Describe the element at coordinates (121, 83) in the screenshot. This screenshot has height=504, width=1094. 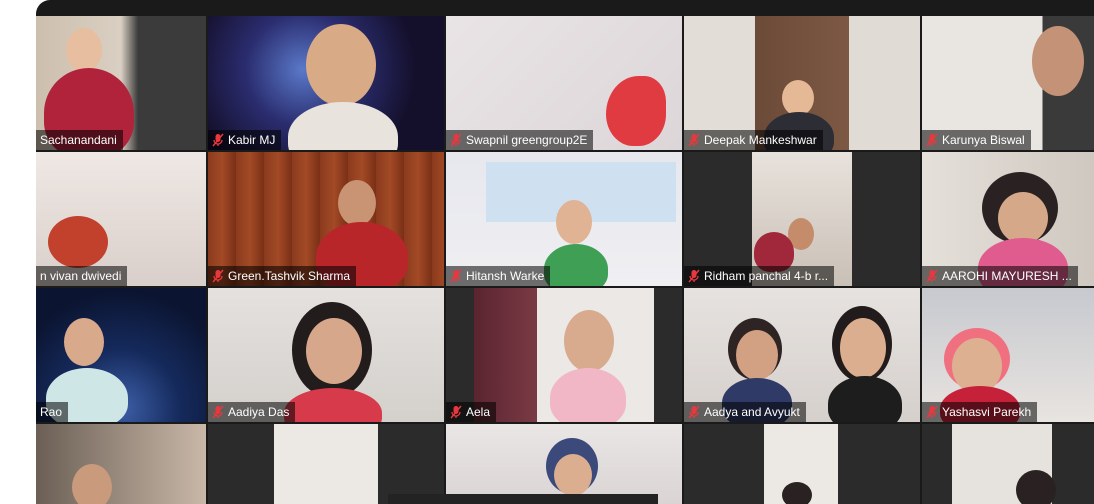
I see `participant-tile: Sachanandani` at that location.